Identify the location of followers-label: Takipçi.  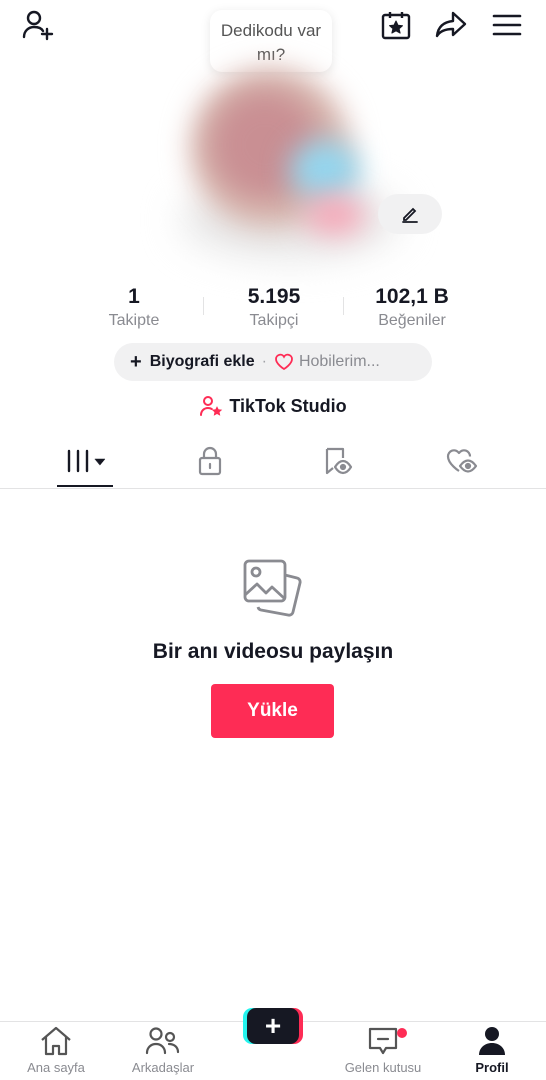
(274, 320).